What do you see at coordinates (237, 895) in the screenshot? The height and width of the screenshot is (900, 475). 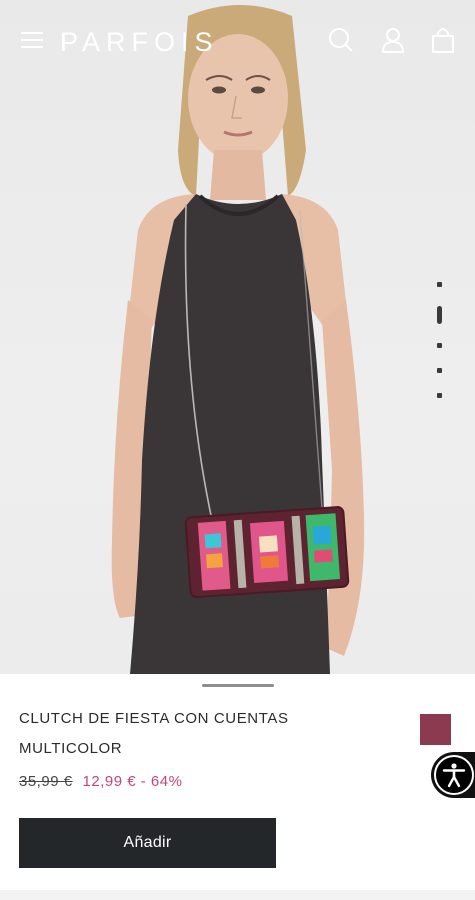 I see `bottom-bar` at bounding box center [237, 895].